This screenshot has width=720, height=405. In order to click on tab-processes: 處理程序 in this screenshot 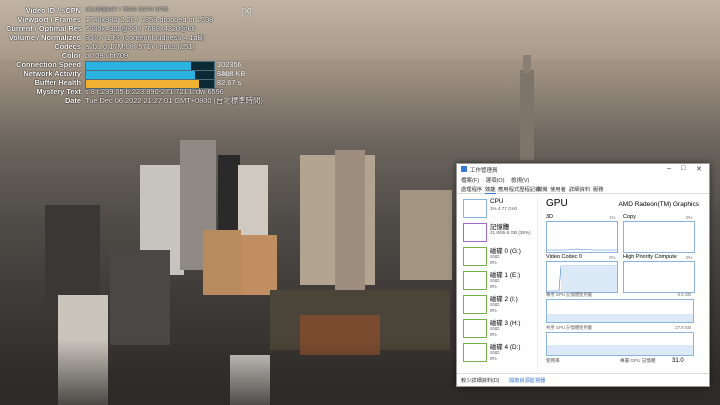, I will do `click(471, 189)`.